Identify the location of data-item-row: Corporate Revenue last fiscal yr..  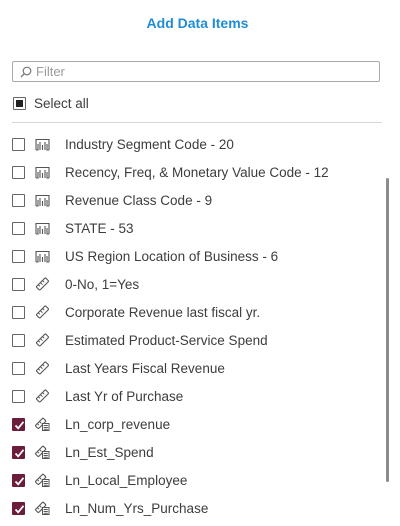
(136, 312).